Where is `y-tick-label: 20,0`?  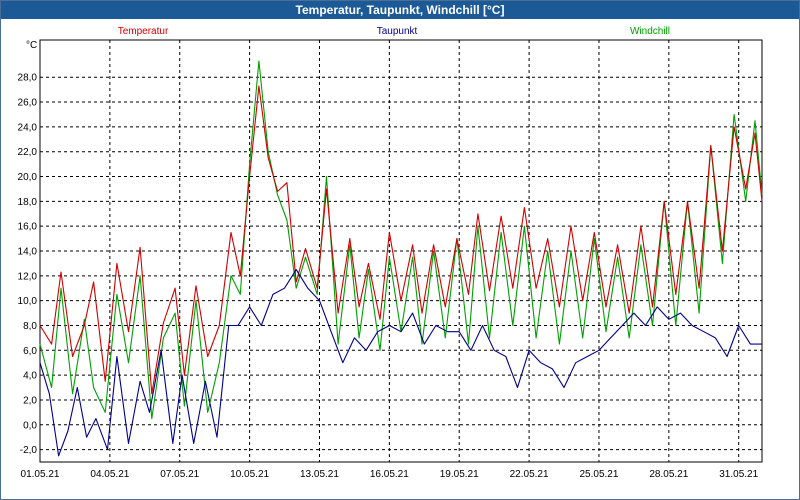 y-tick-label: 20,0 is located at coordinates (28, 177).